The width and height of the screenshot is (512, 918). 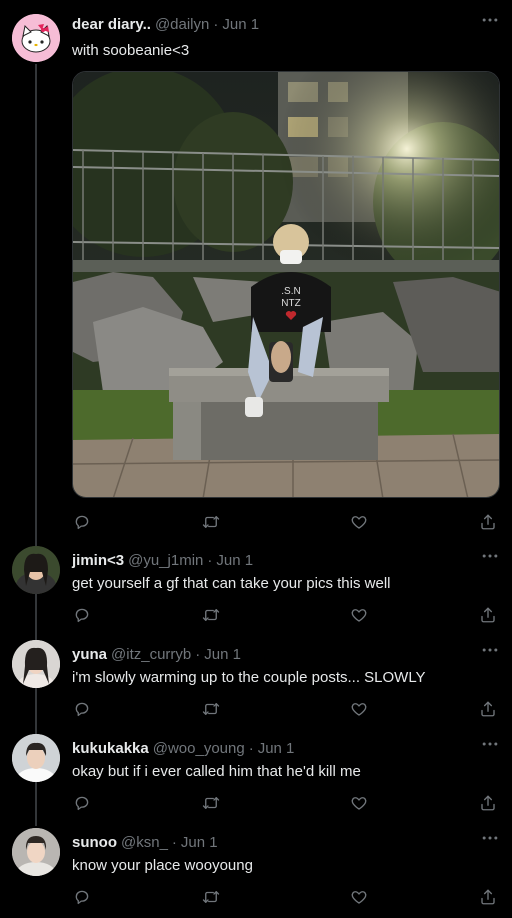 I want to click on svg-text: NTZ, so click(x=290, y=303).